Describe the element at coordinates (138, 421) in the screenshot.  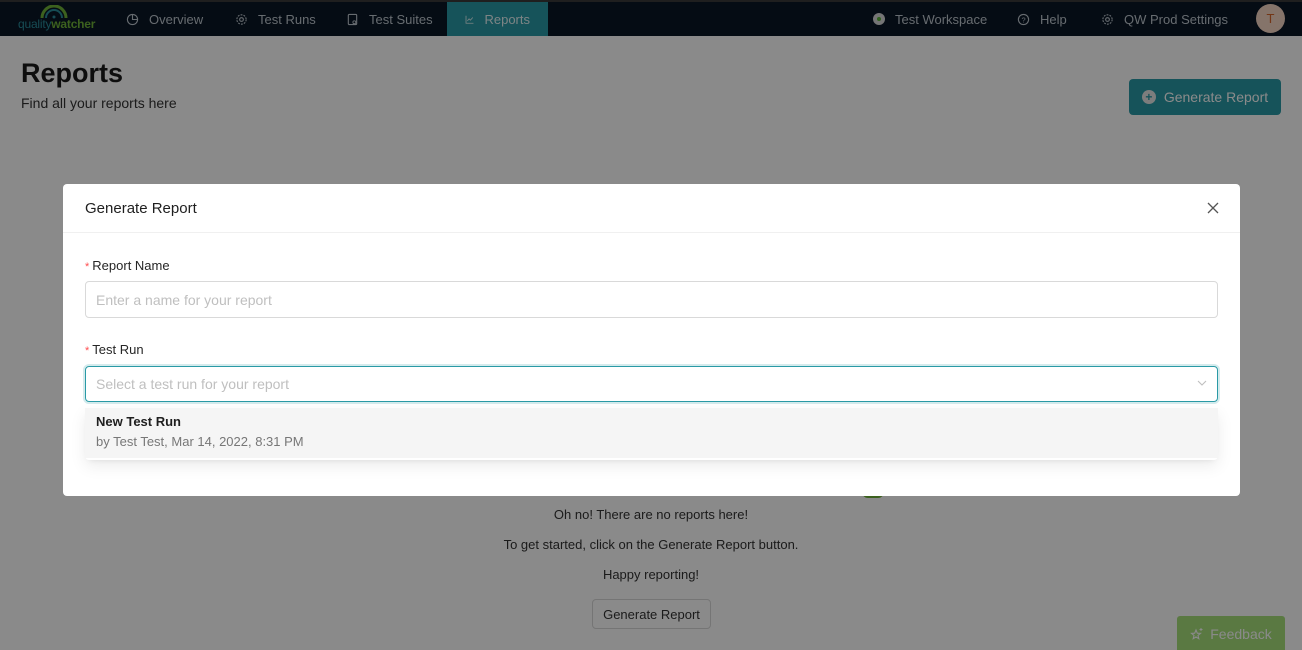
I see `option-title: New Test Run` at that location.